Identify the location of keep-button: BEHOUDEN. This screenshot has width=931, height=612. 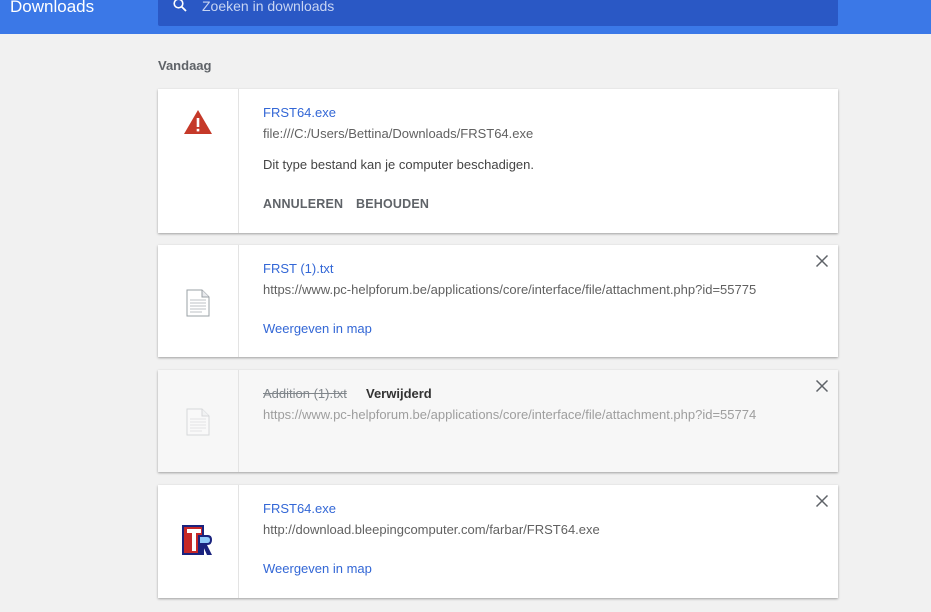
(392, 204).